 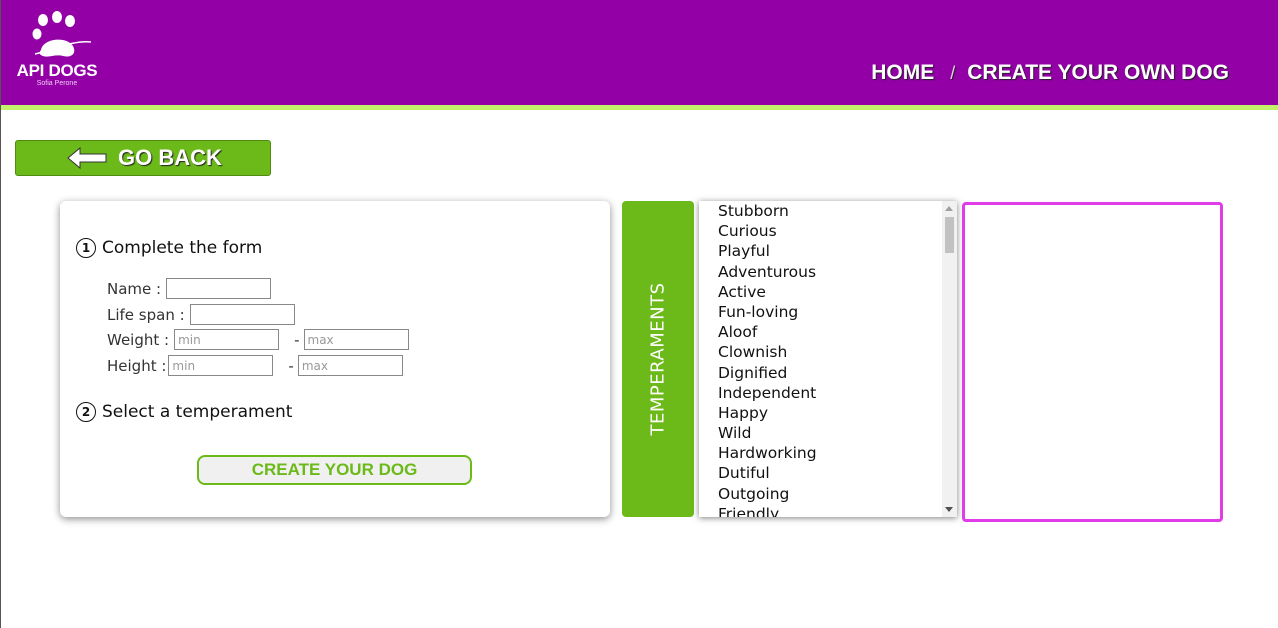 I want to click on temperament-option: Adventurous, so click(x=820, y=272).